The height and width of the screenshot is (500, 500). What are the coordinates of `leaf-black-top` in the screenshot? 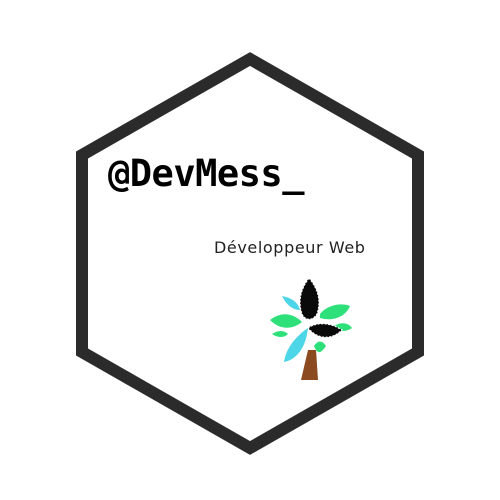 It's located at (309, 298).